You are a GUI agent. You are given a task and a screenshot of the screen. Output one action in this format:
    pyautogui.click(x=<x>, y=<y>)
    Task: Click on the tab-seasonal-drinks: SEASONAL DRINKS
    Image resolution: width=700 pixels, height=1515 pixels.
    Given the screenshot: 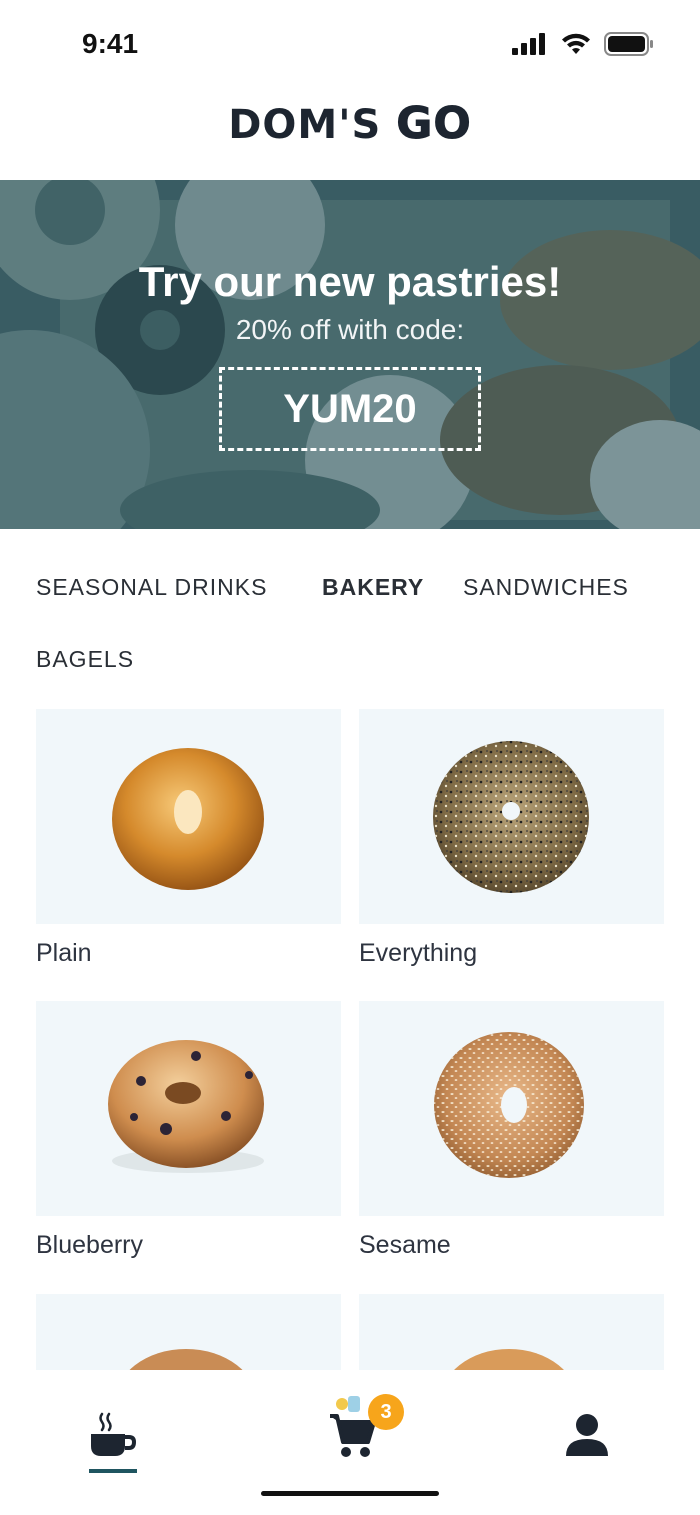 What is the action you would take?
    pyautogui.click(x=151, y=587)
    